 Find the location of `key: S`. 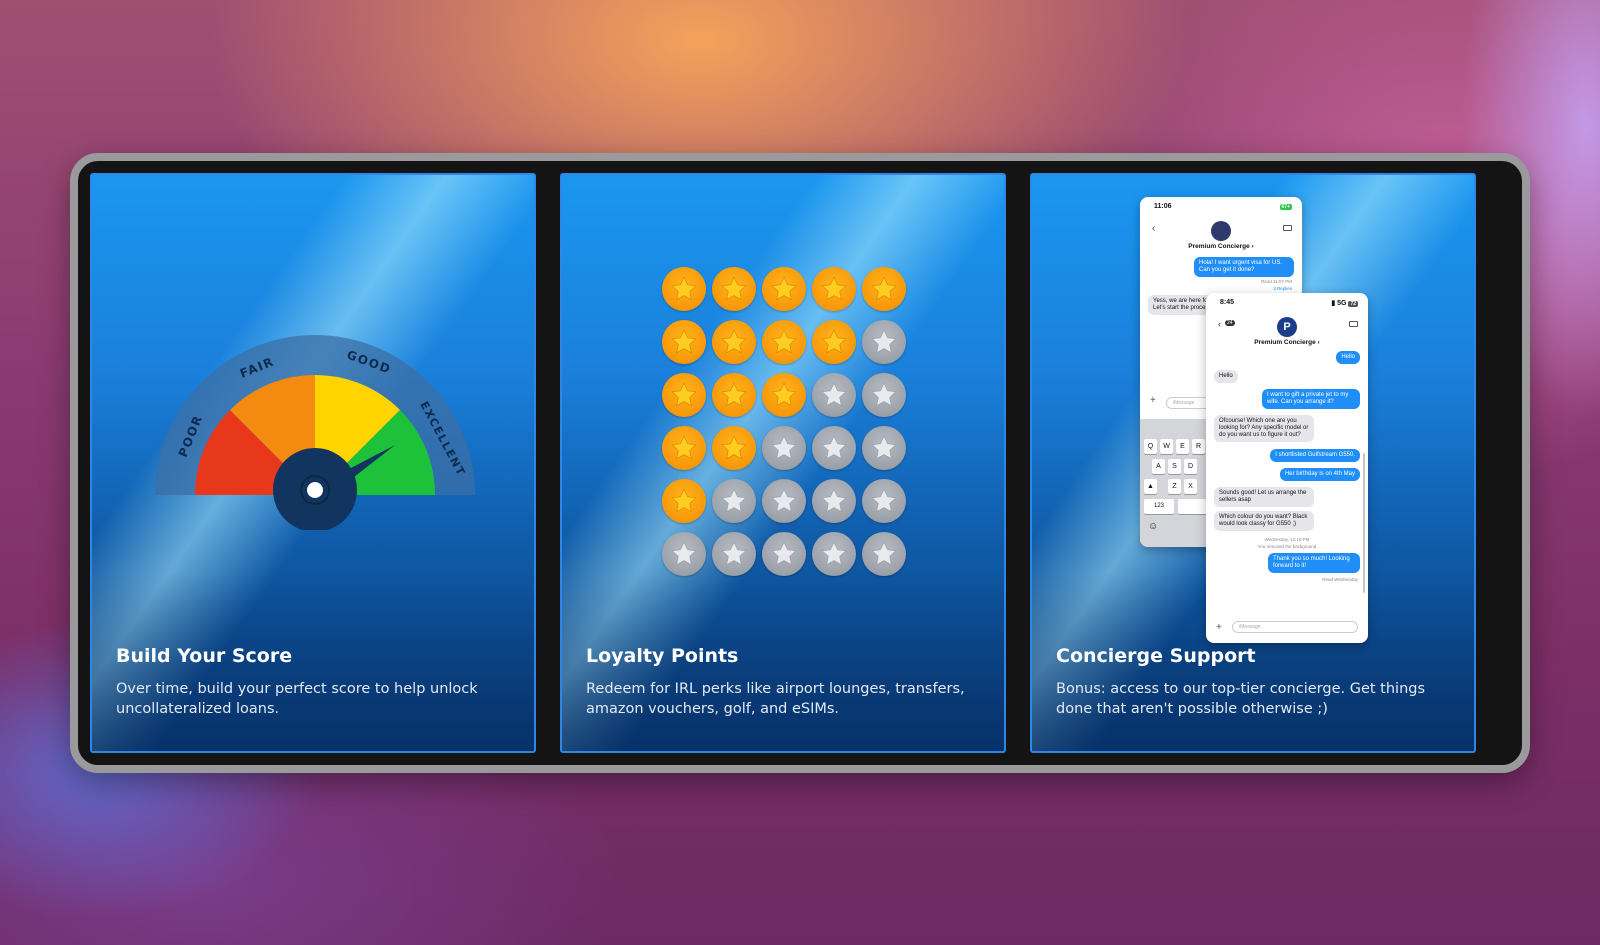

key: S is located at coordinates (1174, 466).